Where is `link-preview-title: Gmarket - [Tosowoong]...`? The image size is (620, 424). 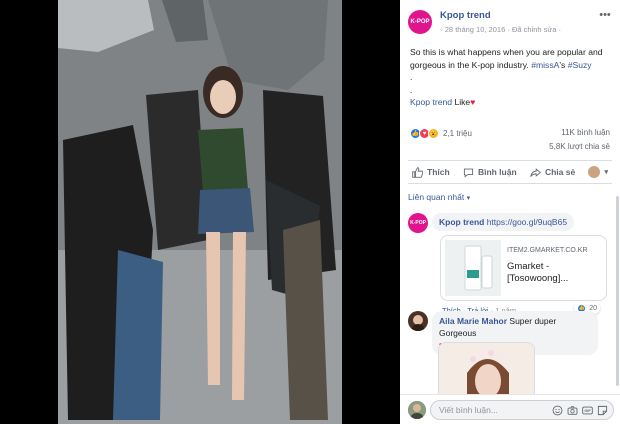 link-preview-title: Gmarket - [Tosowoong]... is located at coordinates (538, 272).